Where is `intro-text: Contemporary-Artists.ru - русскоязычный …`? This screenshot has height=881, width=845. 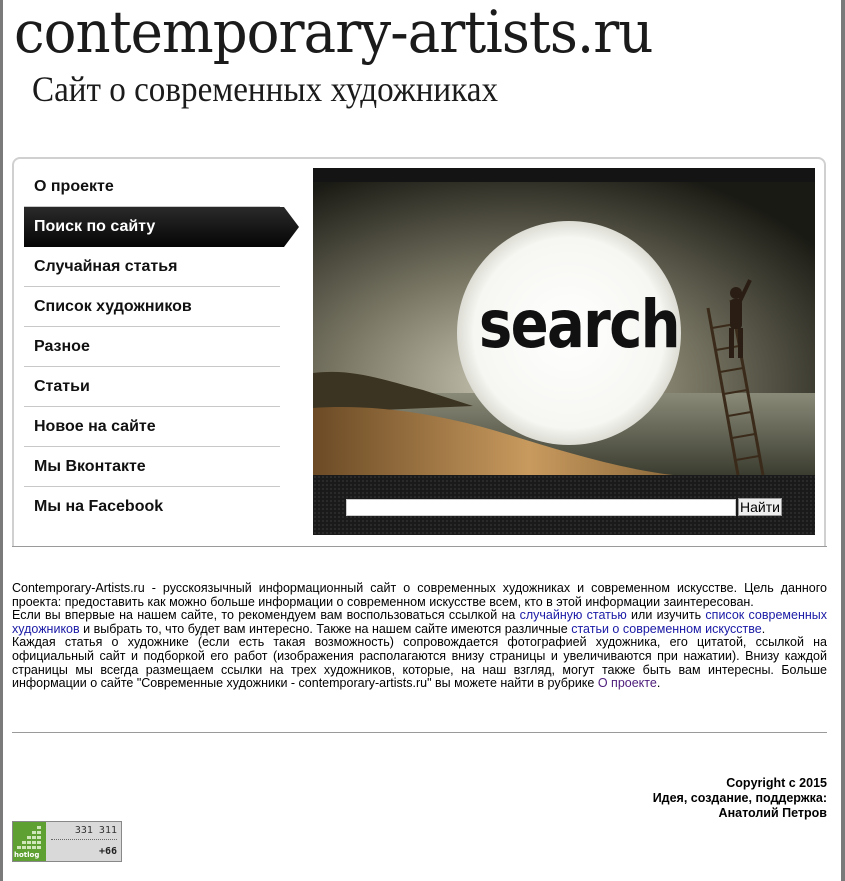
intro-text: Contemporary-Artists.ru - русскоязычный … is located at coordinates (419, 636).